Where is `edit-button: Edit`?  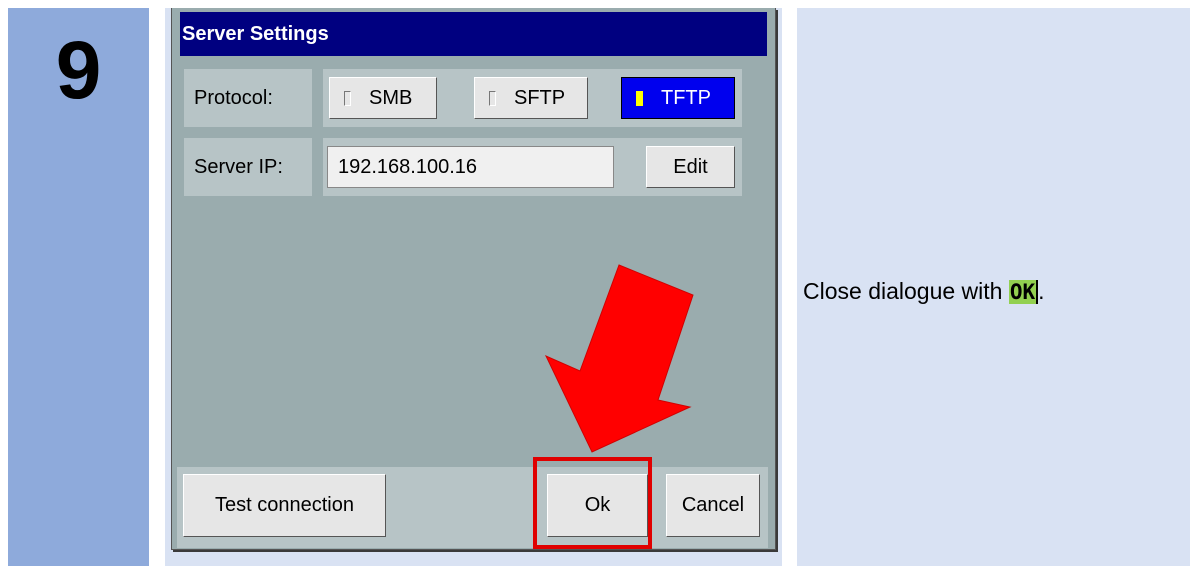 edit-button: Edit is located at coordinates (690, 167).